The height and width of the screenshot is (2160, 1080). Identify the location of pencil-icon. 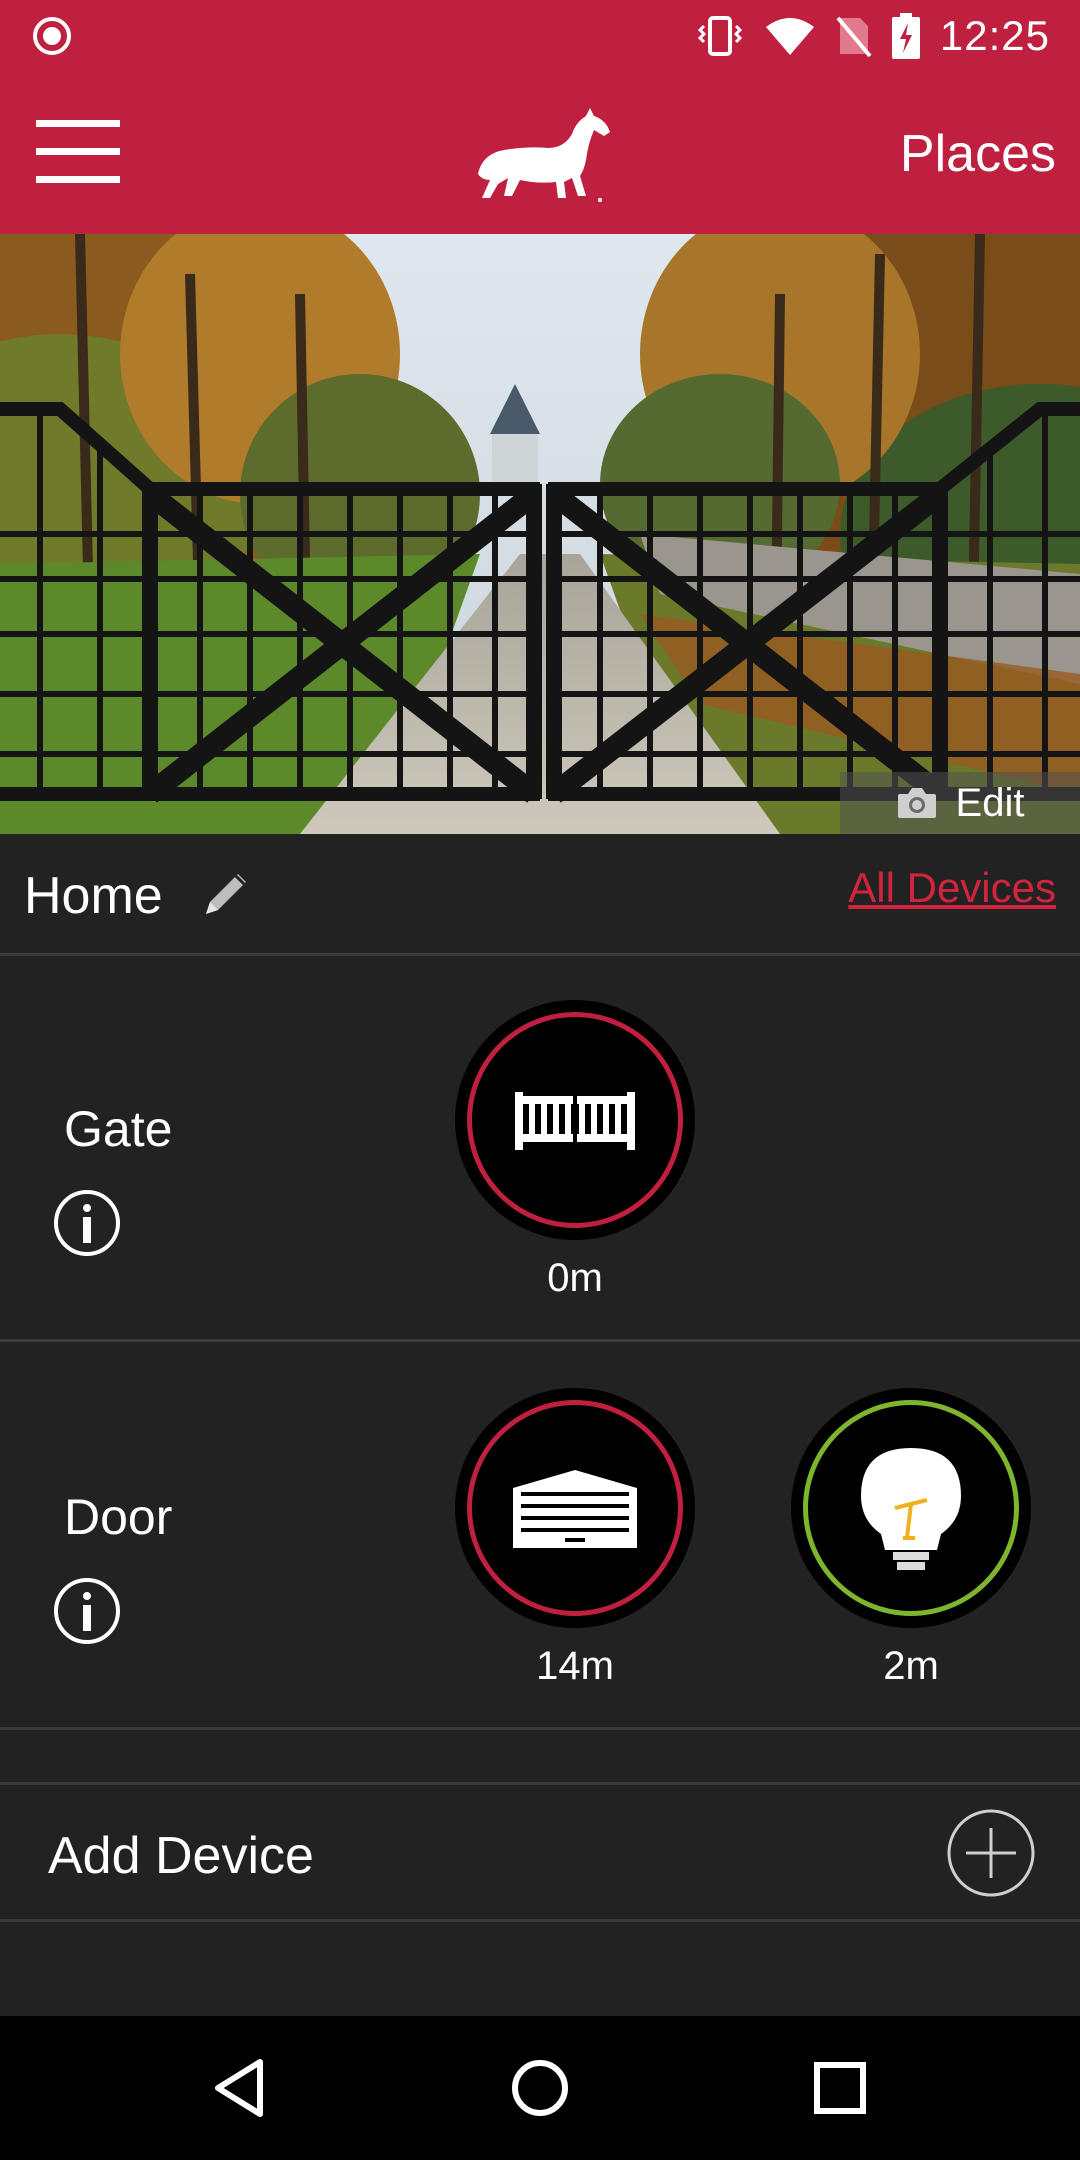
(226, 894).